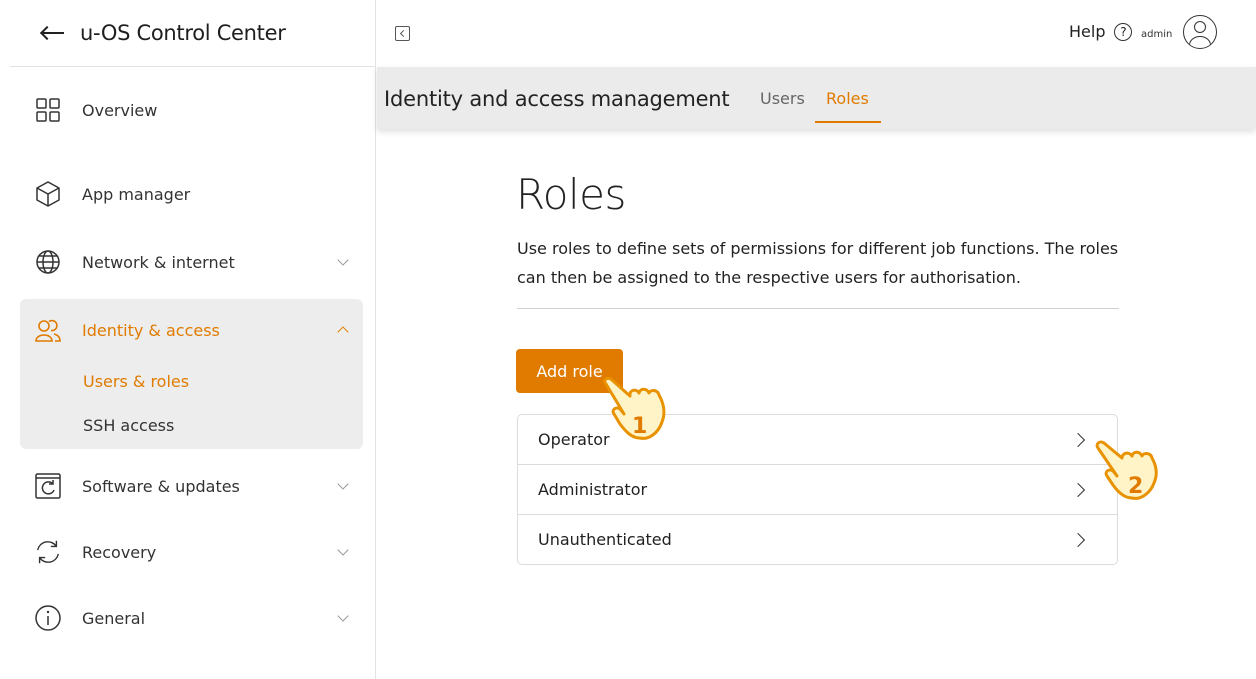  Describe the element at coordinates (119, 552) in the screenshot. I see `sidebar-item-label: Recovery` at that location.